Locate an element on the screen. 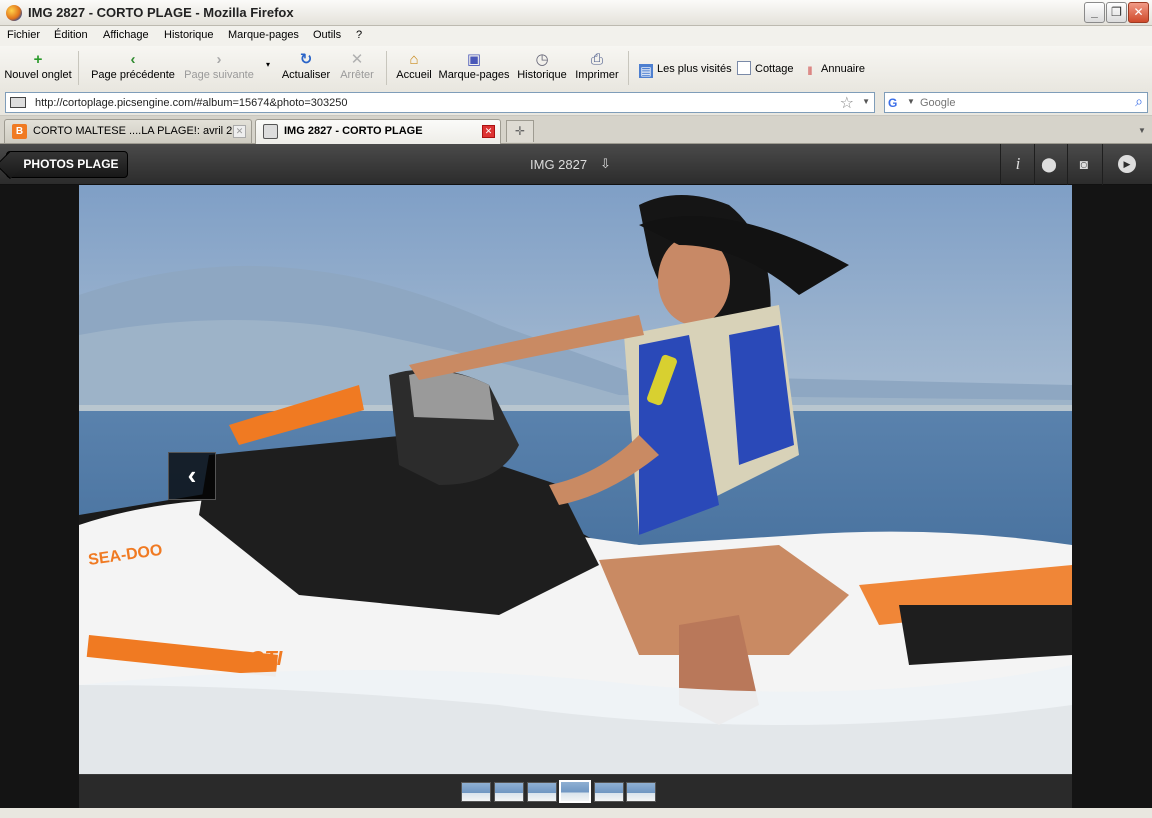  home-icon: ⌂ is located at coordinates (414, 59).